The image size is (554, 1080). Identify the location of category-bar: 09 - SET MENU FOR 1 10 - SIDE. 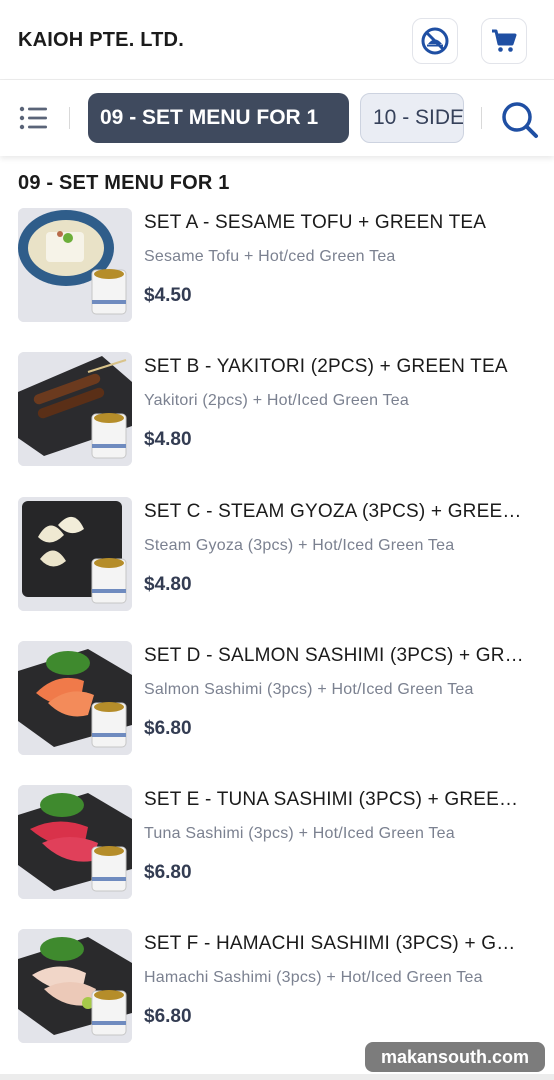
(277, 118).